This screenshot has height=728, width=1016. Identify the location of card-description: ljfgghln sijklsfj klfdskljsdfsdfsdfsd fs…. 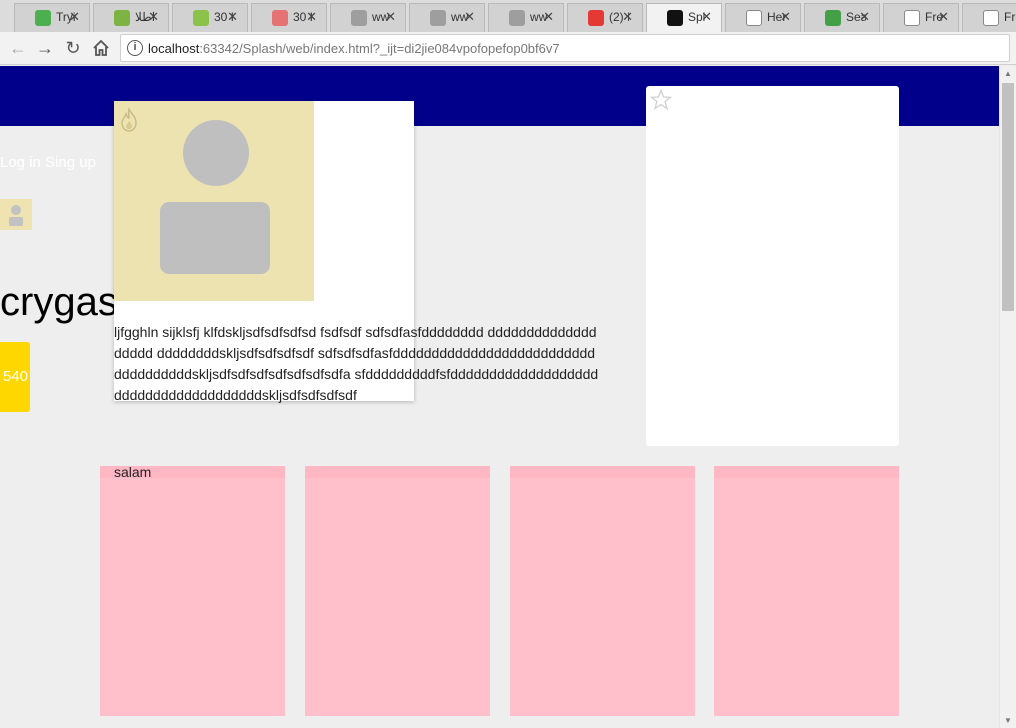
(356, 363).